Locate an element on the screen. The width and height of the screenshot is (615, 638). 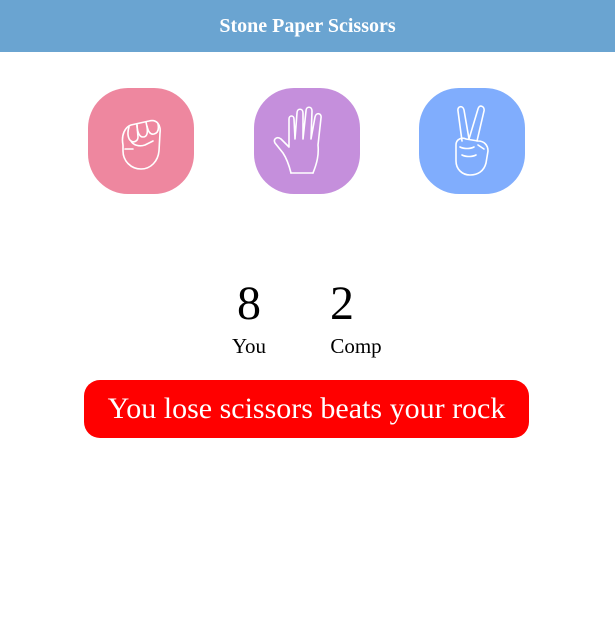
computer-score: 2 Comp is located at coordinates (356, 317).